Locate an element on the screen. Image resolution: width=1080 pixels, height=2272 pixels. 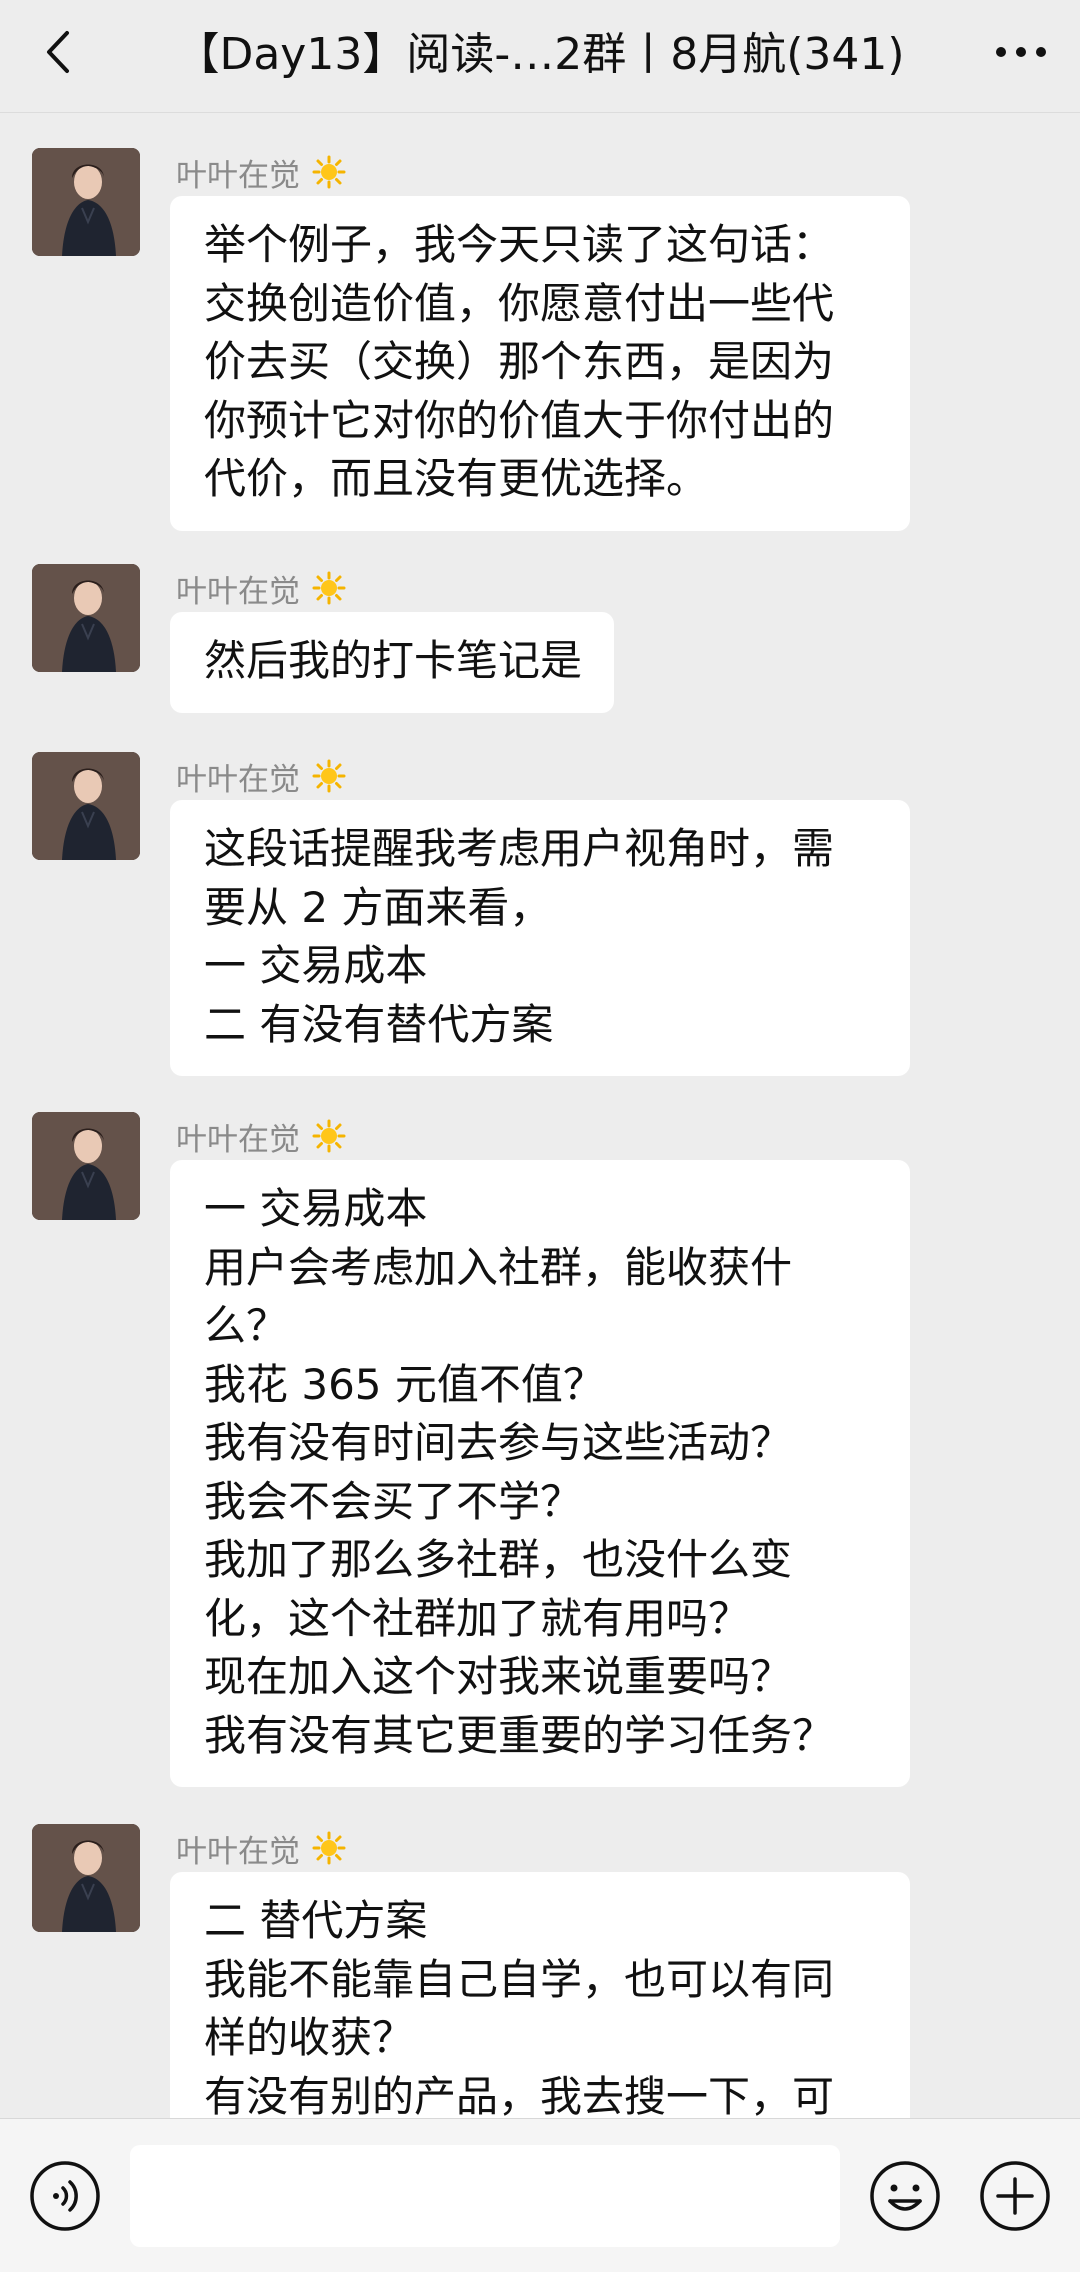
voice-icon is located at coordinates (65, 2196).